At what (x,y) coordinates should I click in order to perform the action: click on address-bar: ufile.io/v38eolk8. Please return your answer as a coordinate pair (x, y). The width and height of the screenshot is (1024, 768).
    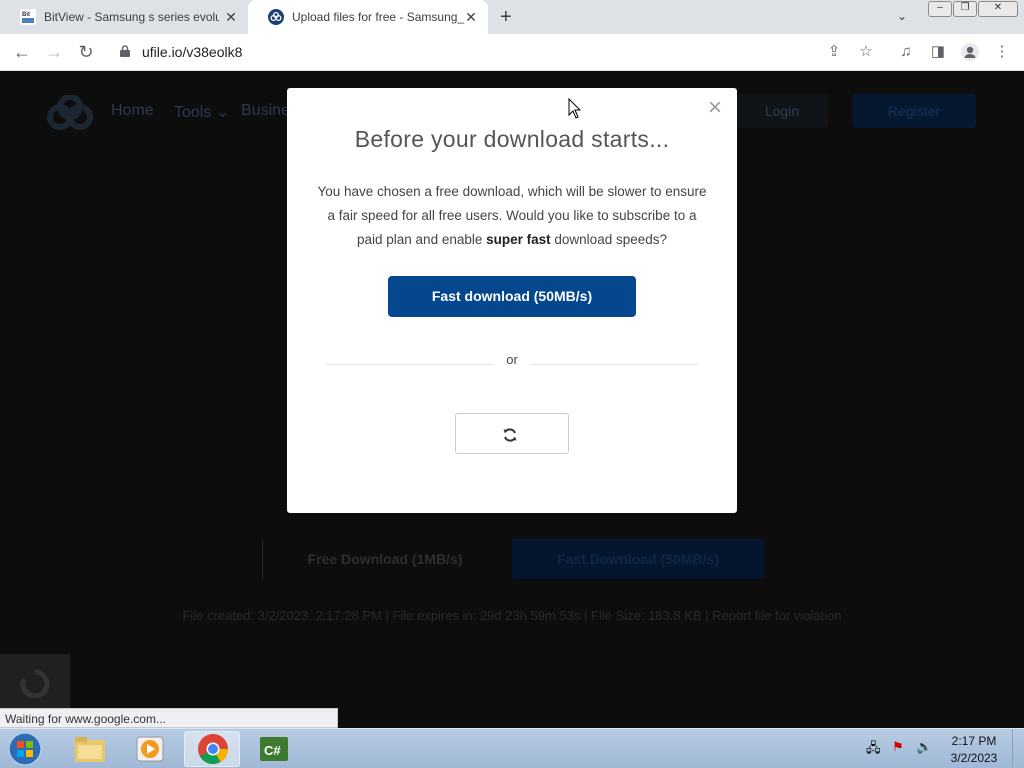
    Looking at the image, I should click on (495, 52).